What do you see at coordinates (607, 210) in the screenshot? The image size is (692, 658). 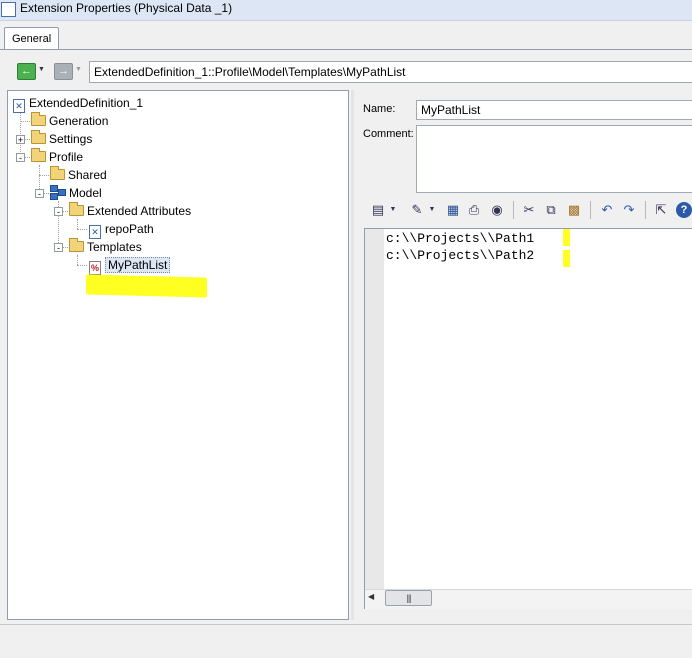 I see `undo-icon: ↶` at bounding box center [607, 210].